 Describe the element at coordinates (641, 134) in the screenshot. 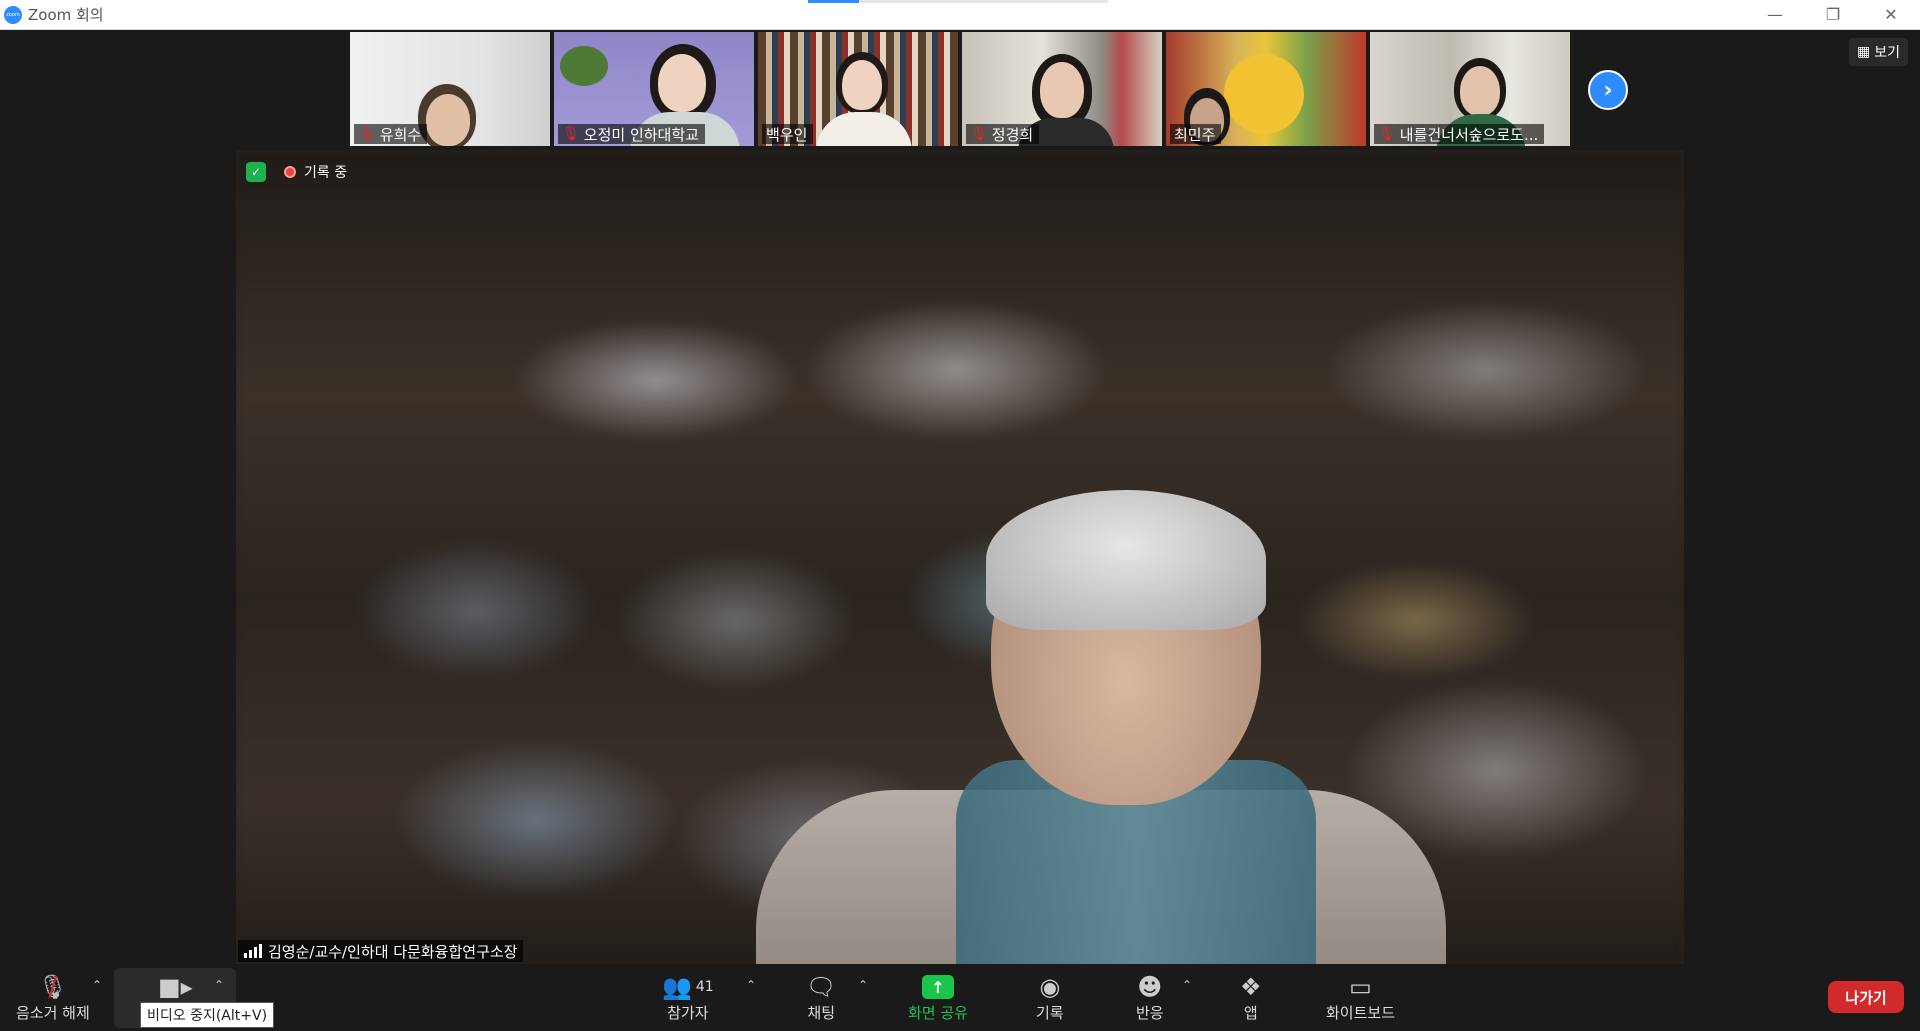

I see `participant-name: 오정미 인하대학교` at that location.